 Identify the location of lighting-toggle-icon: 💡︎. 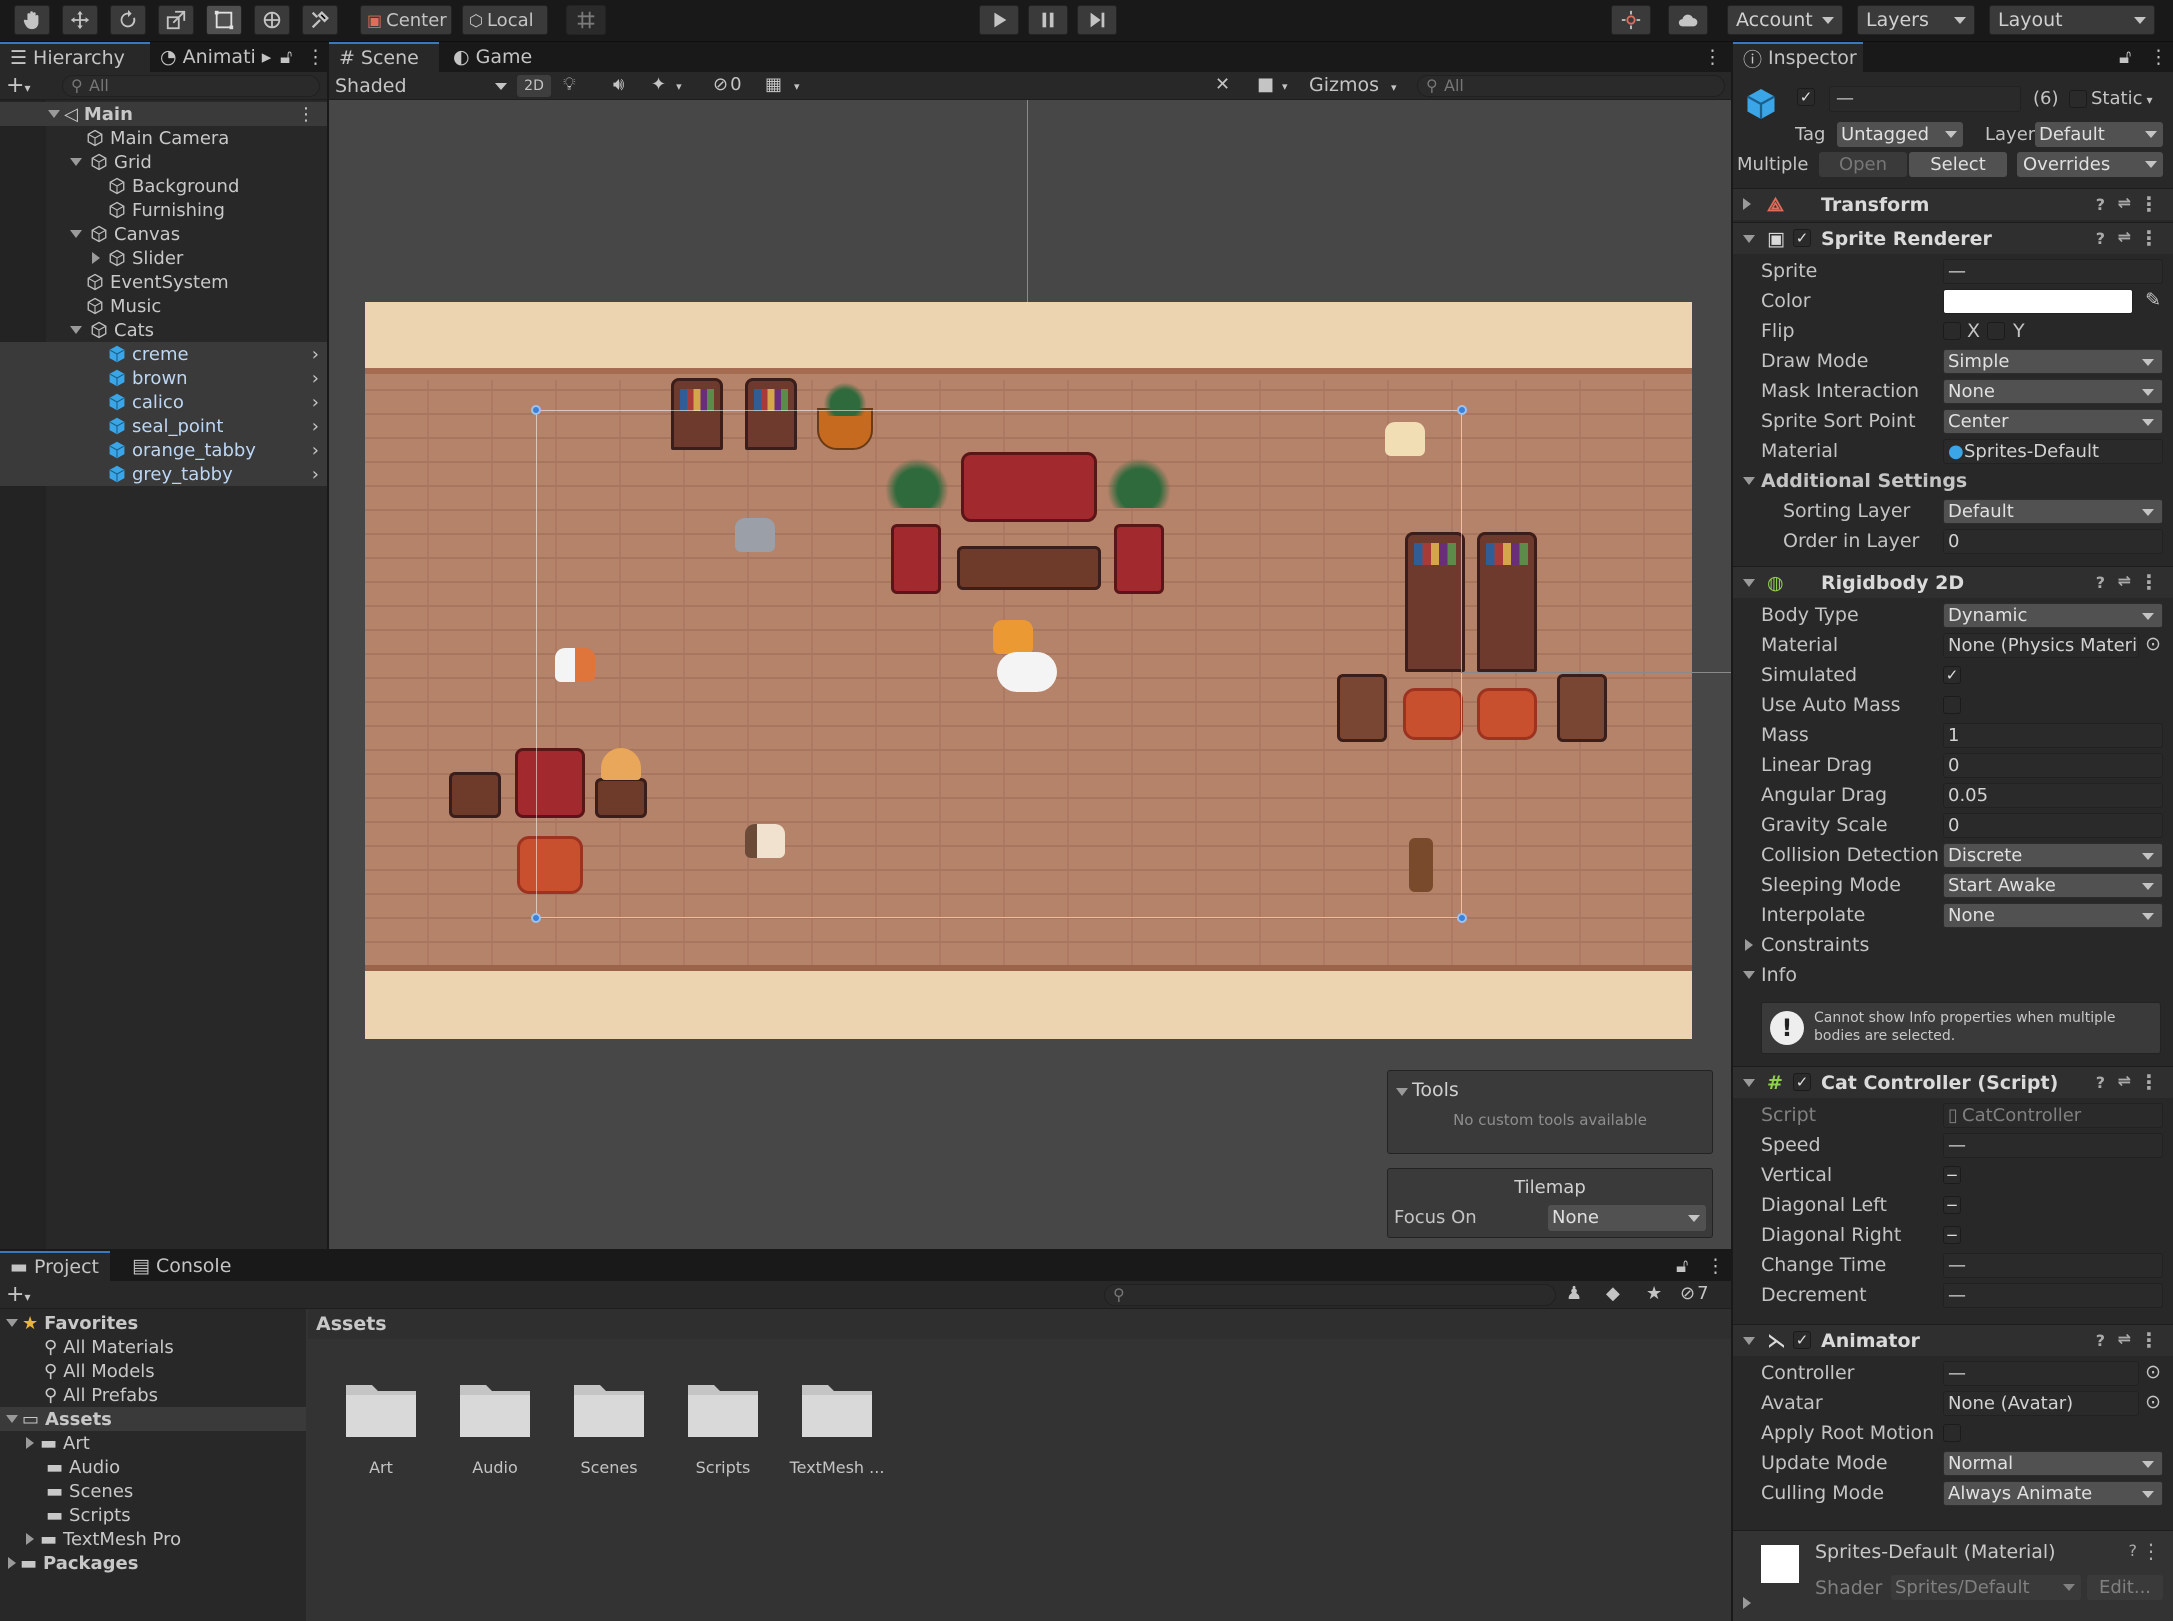
(569, 84).